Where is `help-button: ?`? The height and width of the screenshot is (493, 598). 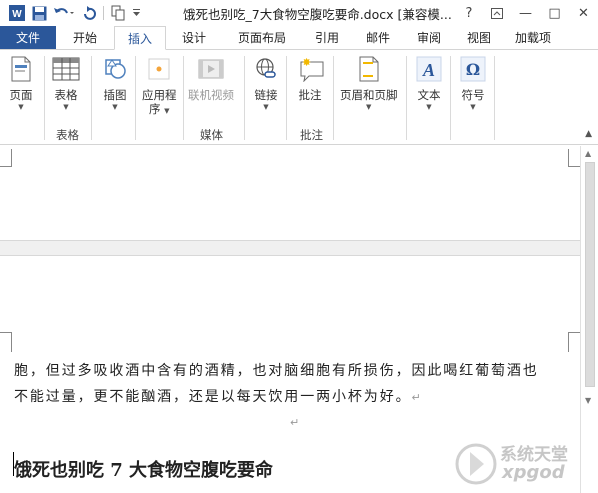
help-button: ? is located at coordinates (469, 13).